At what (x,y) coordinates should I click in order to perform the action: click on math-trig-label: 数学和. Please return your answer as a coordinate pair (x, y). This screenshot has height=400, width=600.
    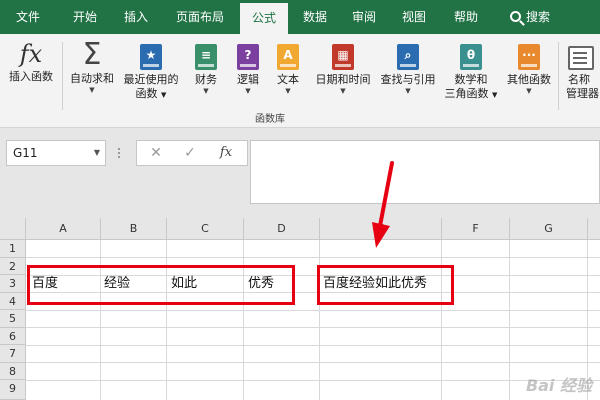
    Looking at the image, I should click on (471, 79).